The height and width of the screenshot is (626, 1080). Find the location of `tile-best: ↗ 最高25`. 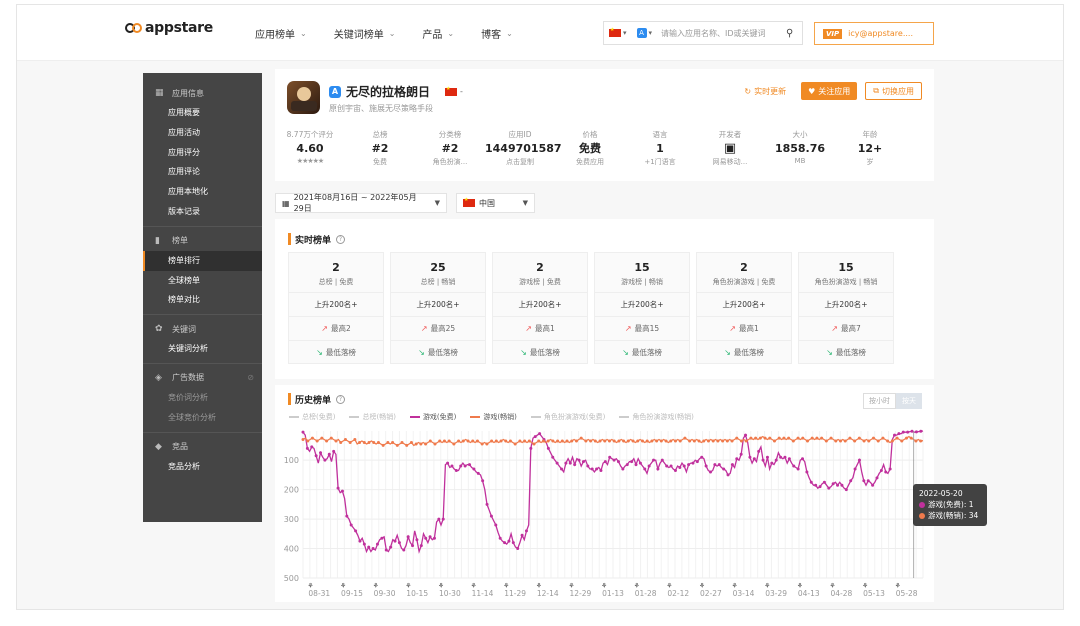

tile-best: ↗ 最高25 is located at coordinates (438, 329).